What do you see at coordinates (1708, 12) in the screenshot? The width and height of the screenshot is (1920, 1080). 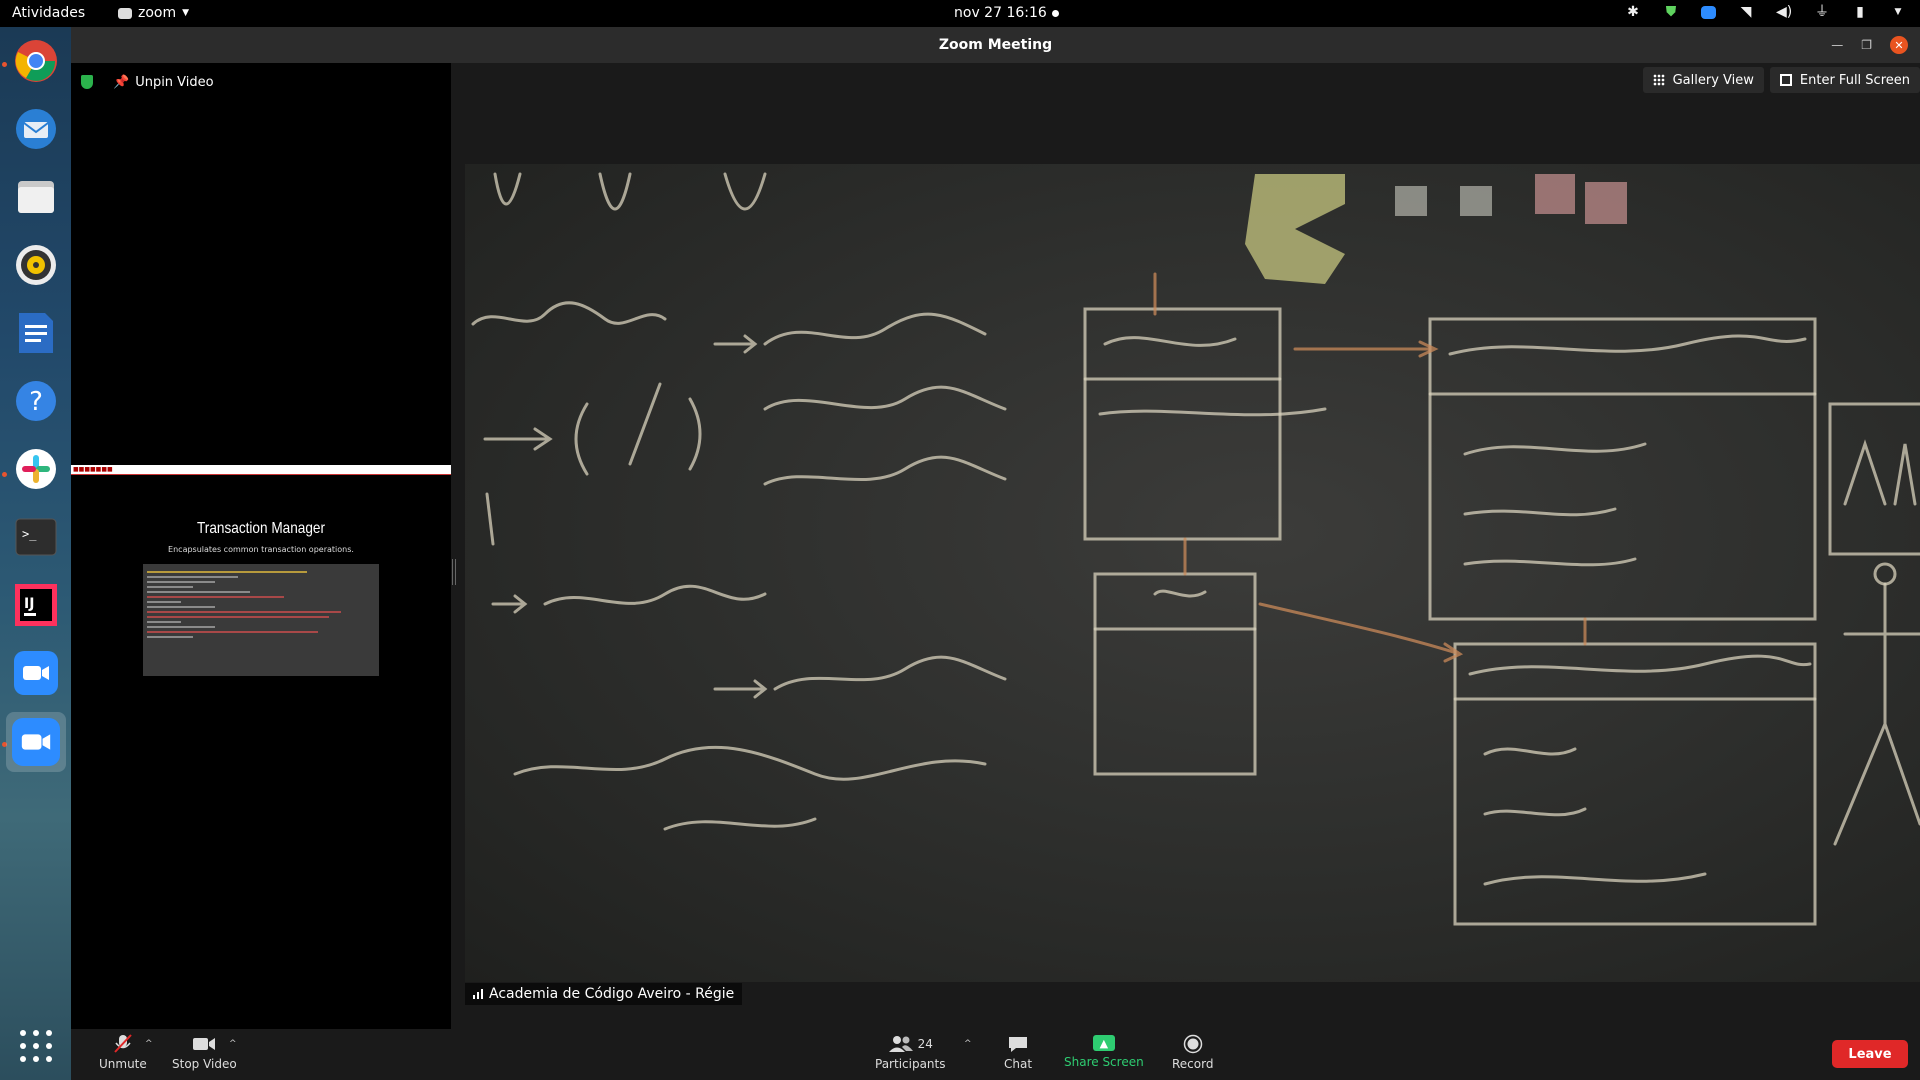 I see `zoom-tray-icon` at bounding box center [1708, 12].